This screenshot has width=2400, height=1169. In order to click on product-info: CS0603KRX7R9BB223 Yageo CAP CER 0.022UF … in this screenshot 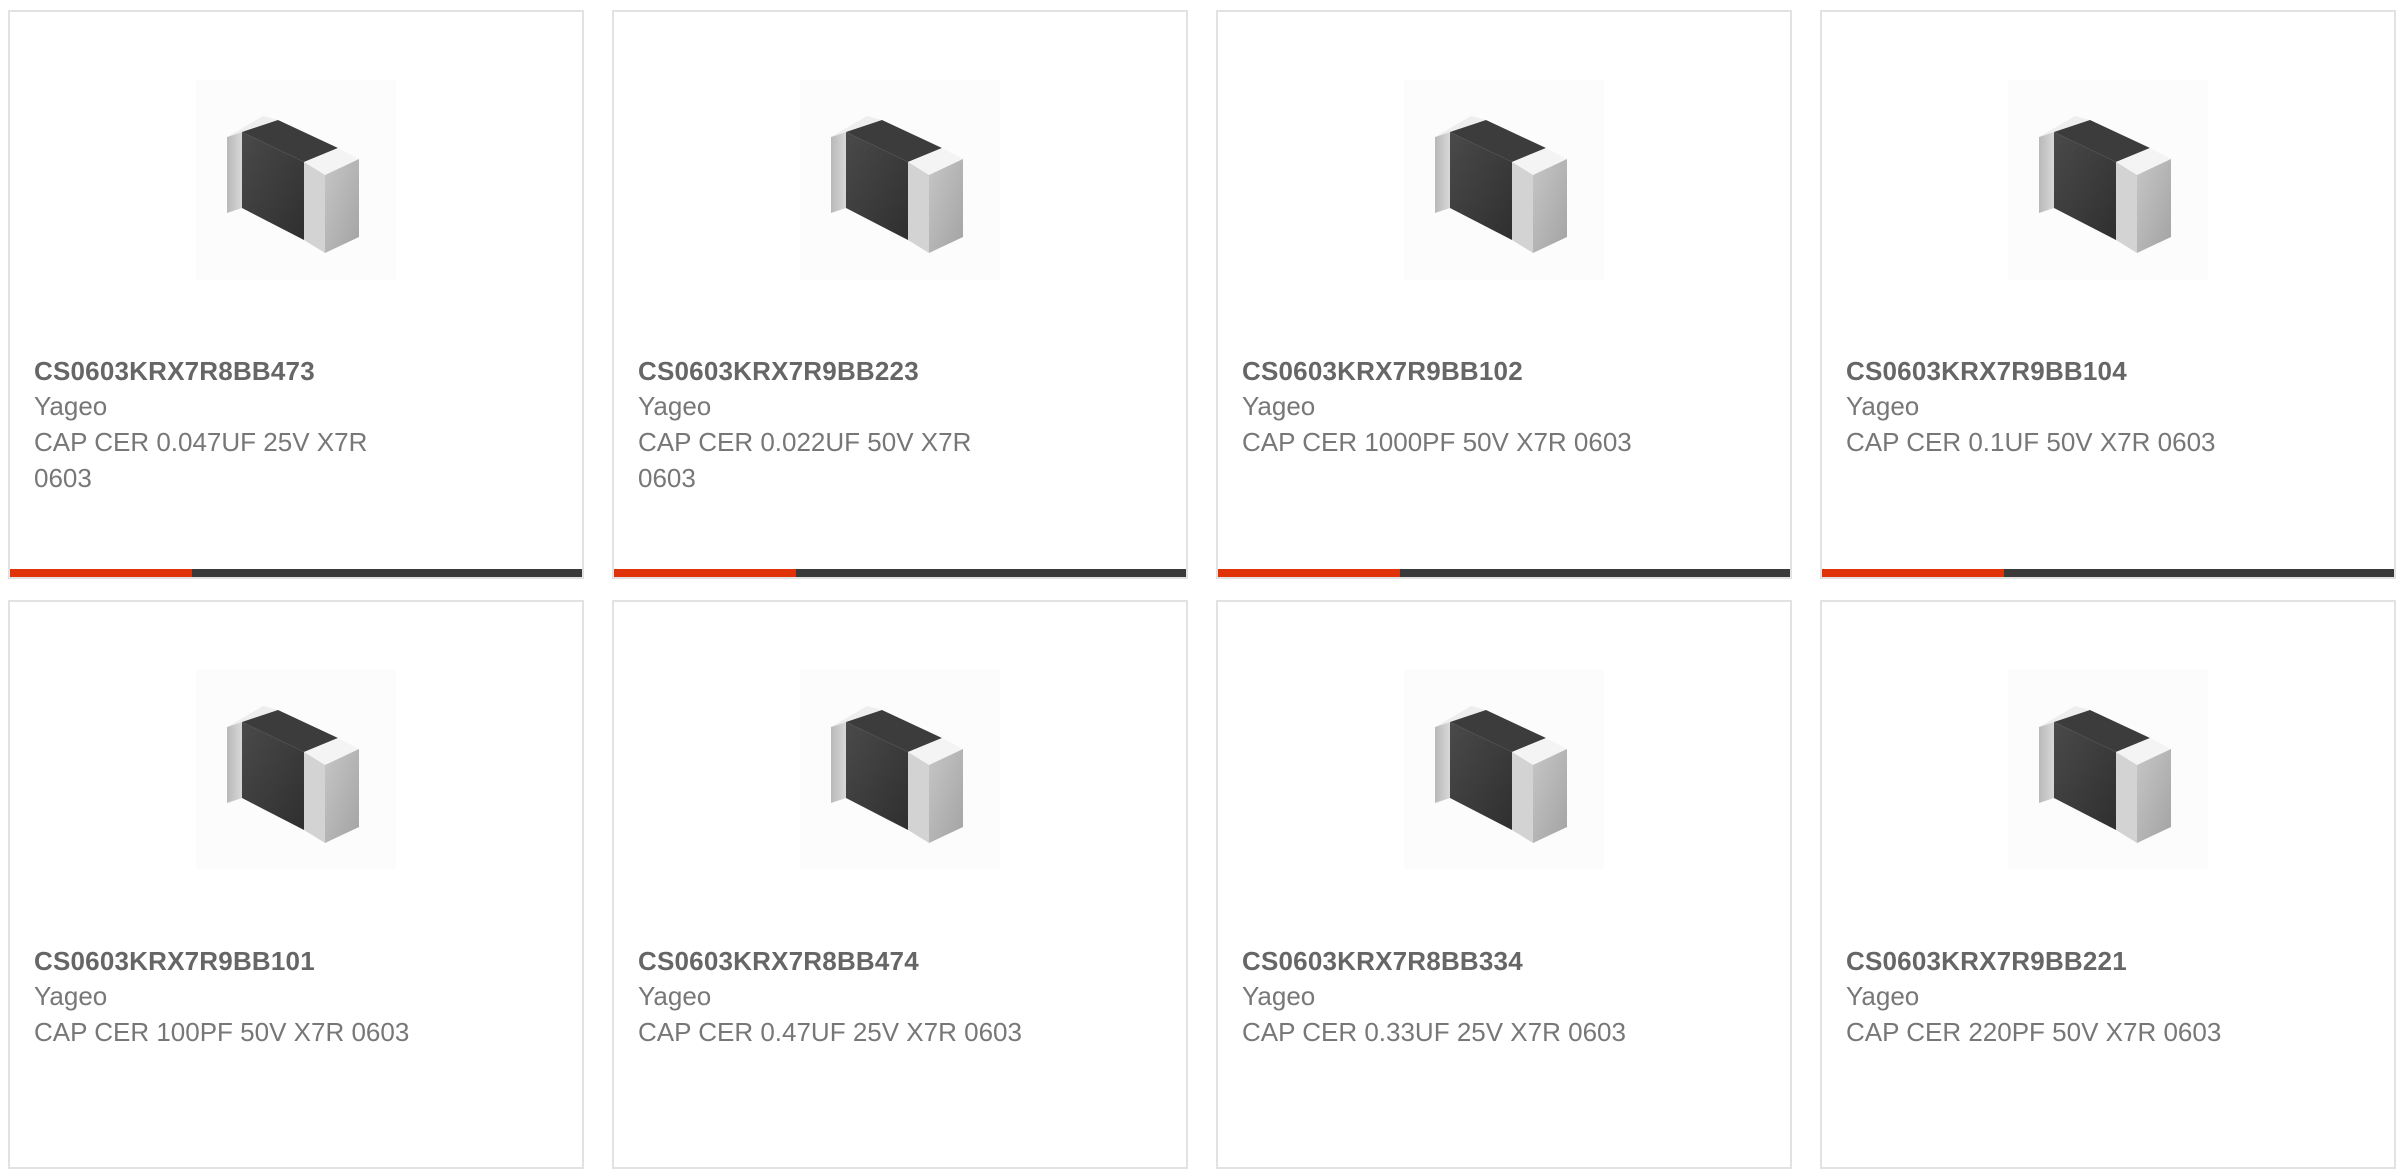, I will do `click(848, 425)`.